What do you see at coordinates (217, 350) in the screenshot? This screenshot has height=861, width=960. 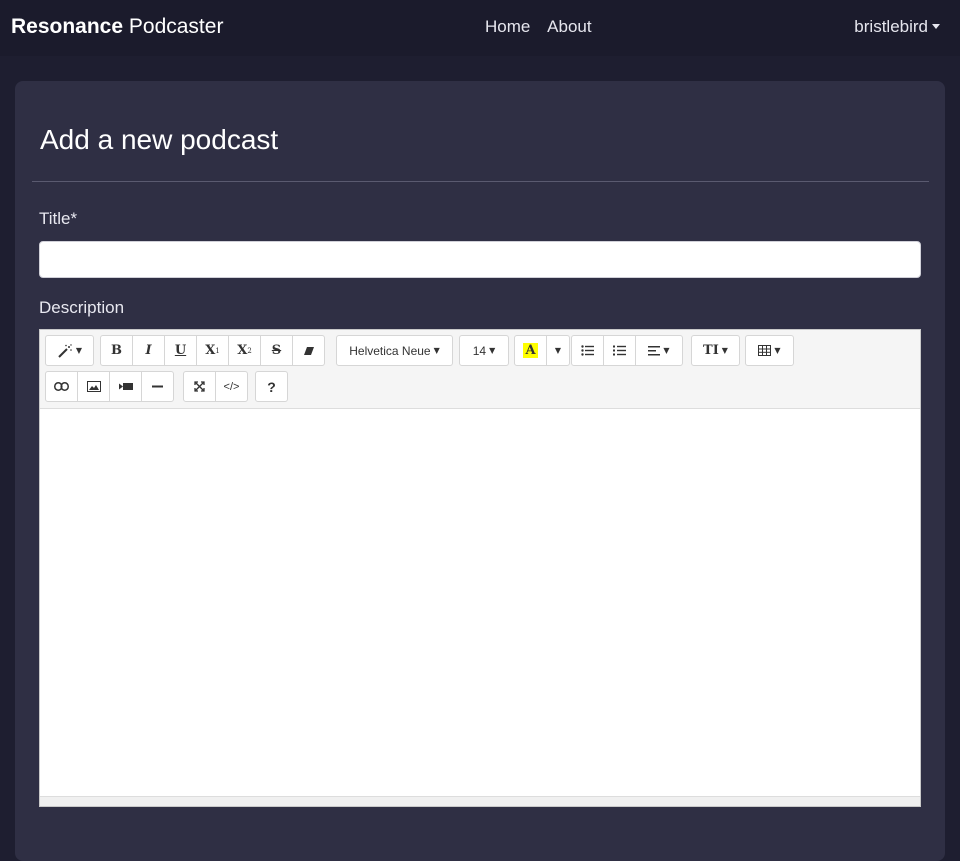 I see `superscript-mark: 1` at bounding box center [217, 350].